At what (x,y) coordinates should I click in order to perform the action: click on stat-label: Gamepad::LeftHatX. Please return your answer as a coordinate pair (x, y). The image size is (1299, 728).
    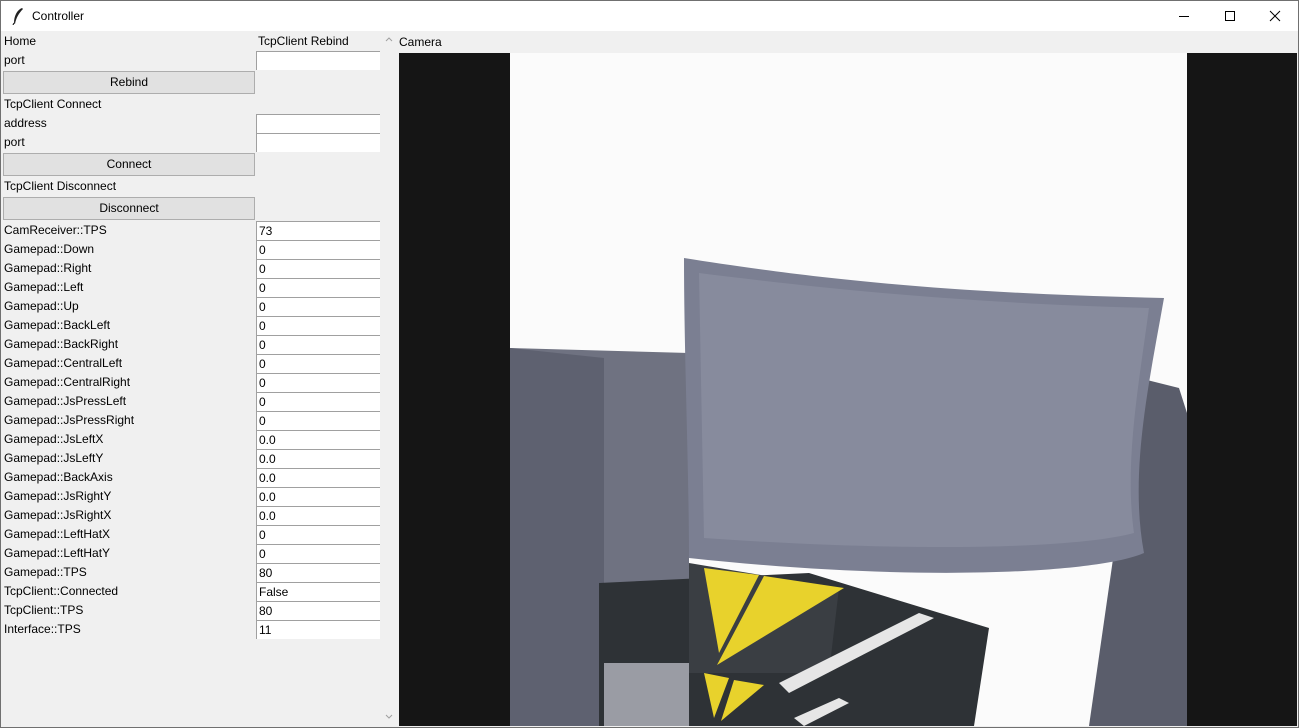
    Looking at the image, I should click on (57, 534).